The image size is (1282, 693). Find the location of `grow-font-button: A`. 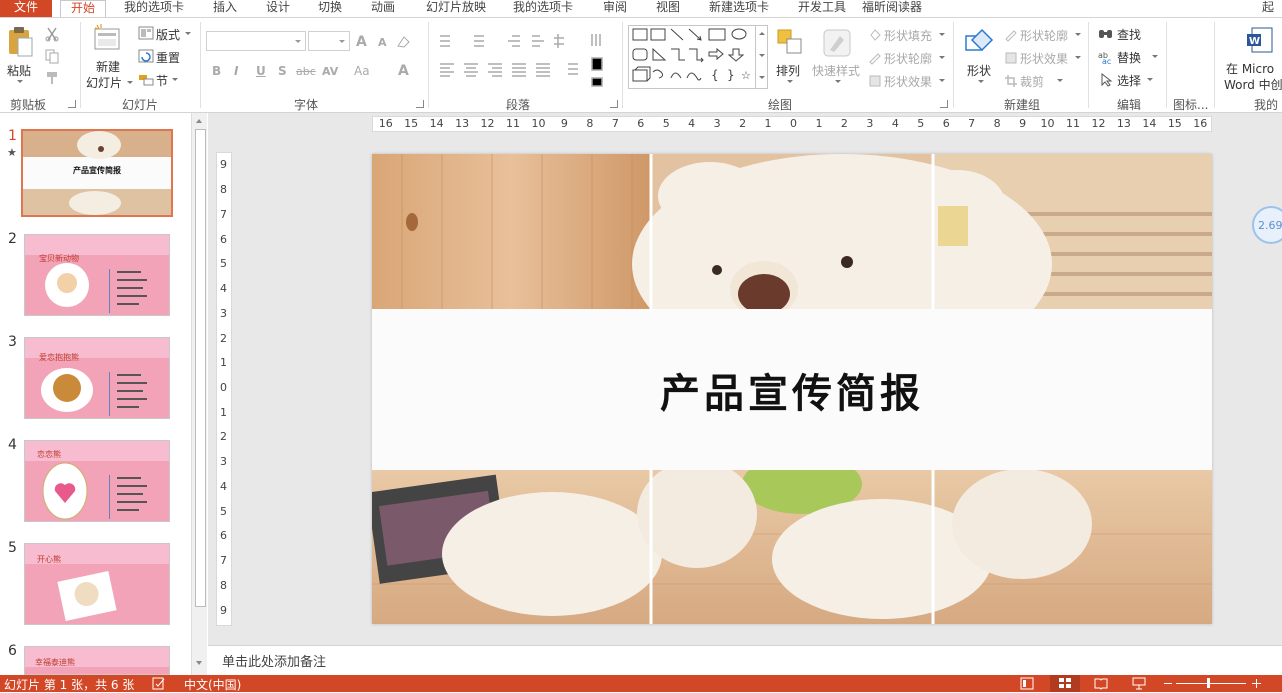

grow-font-button: A is located at coordinates (361, 42).